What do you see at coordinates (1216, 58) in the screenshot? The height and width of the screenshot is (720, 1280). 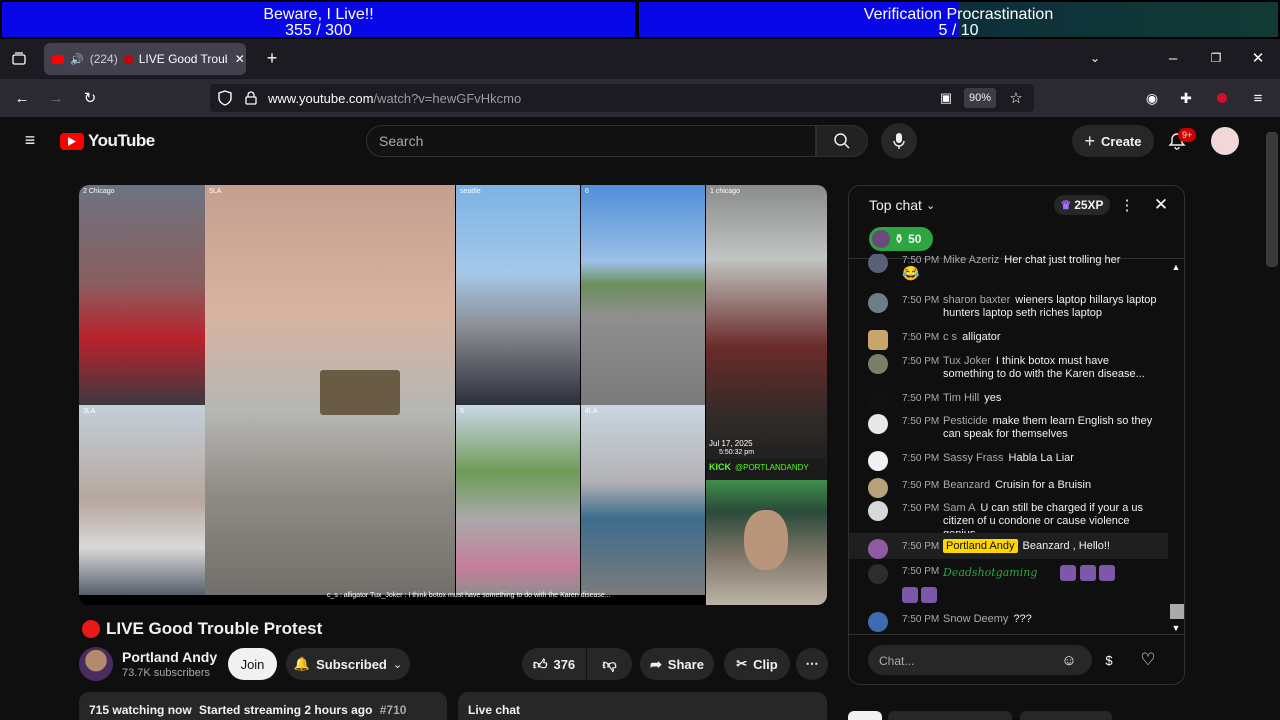 I see `restore-icon: ❐` at bounding box center [1216, 58].